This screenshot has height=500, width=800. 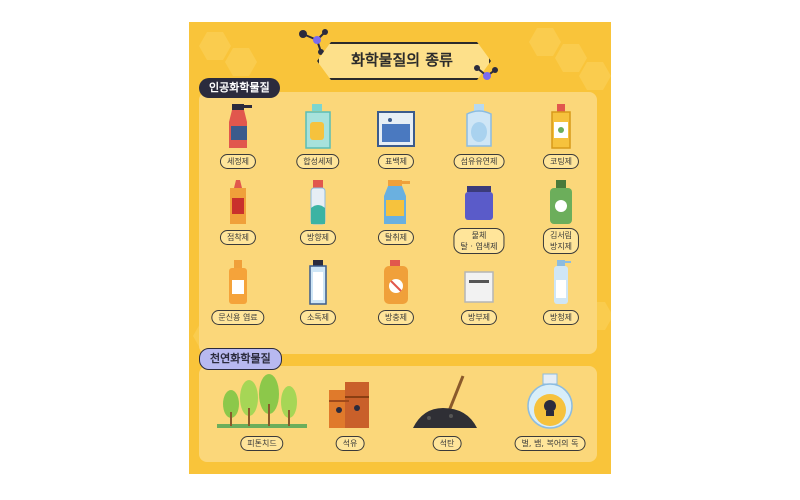 I want to click on item-hair-dye: 물체 탈 · 염색제, so click(x=479, y=216).